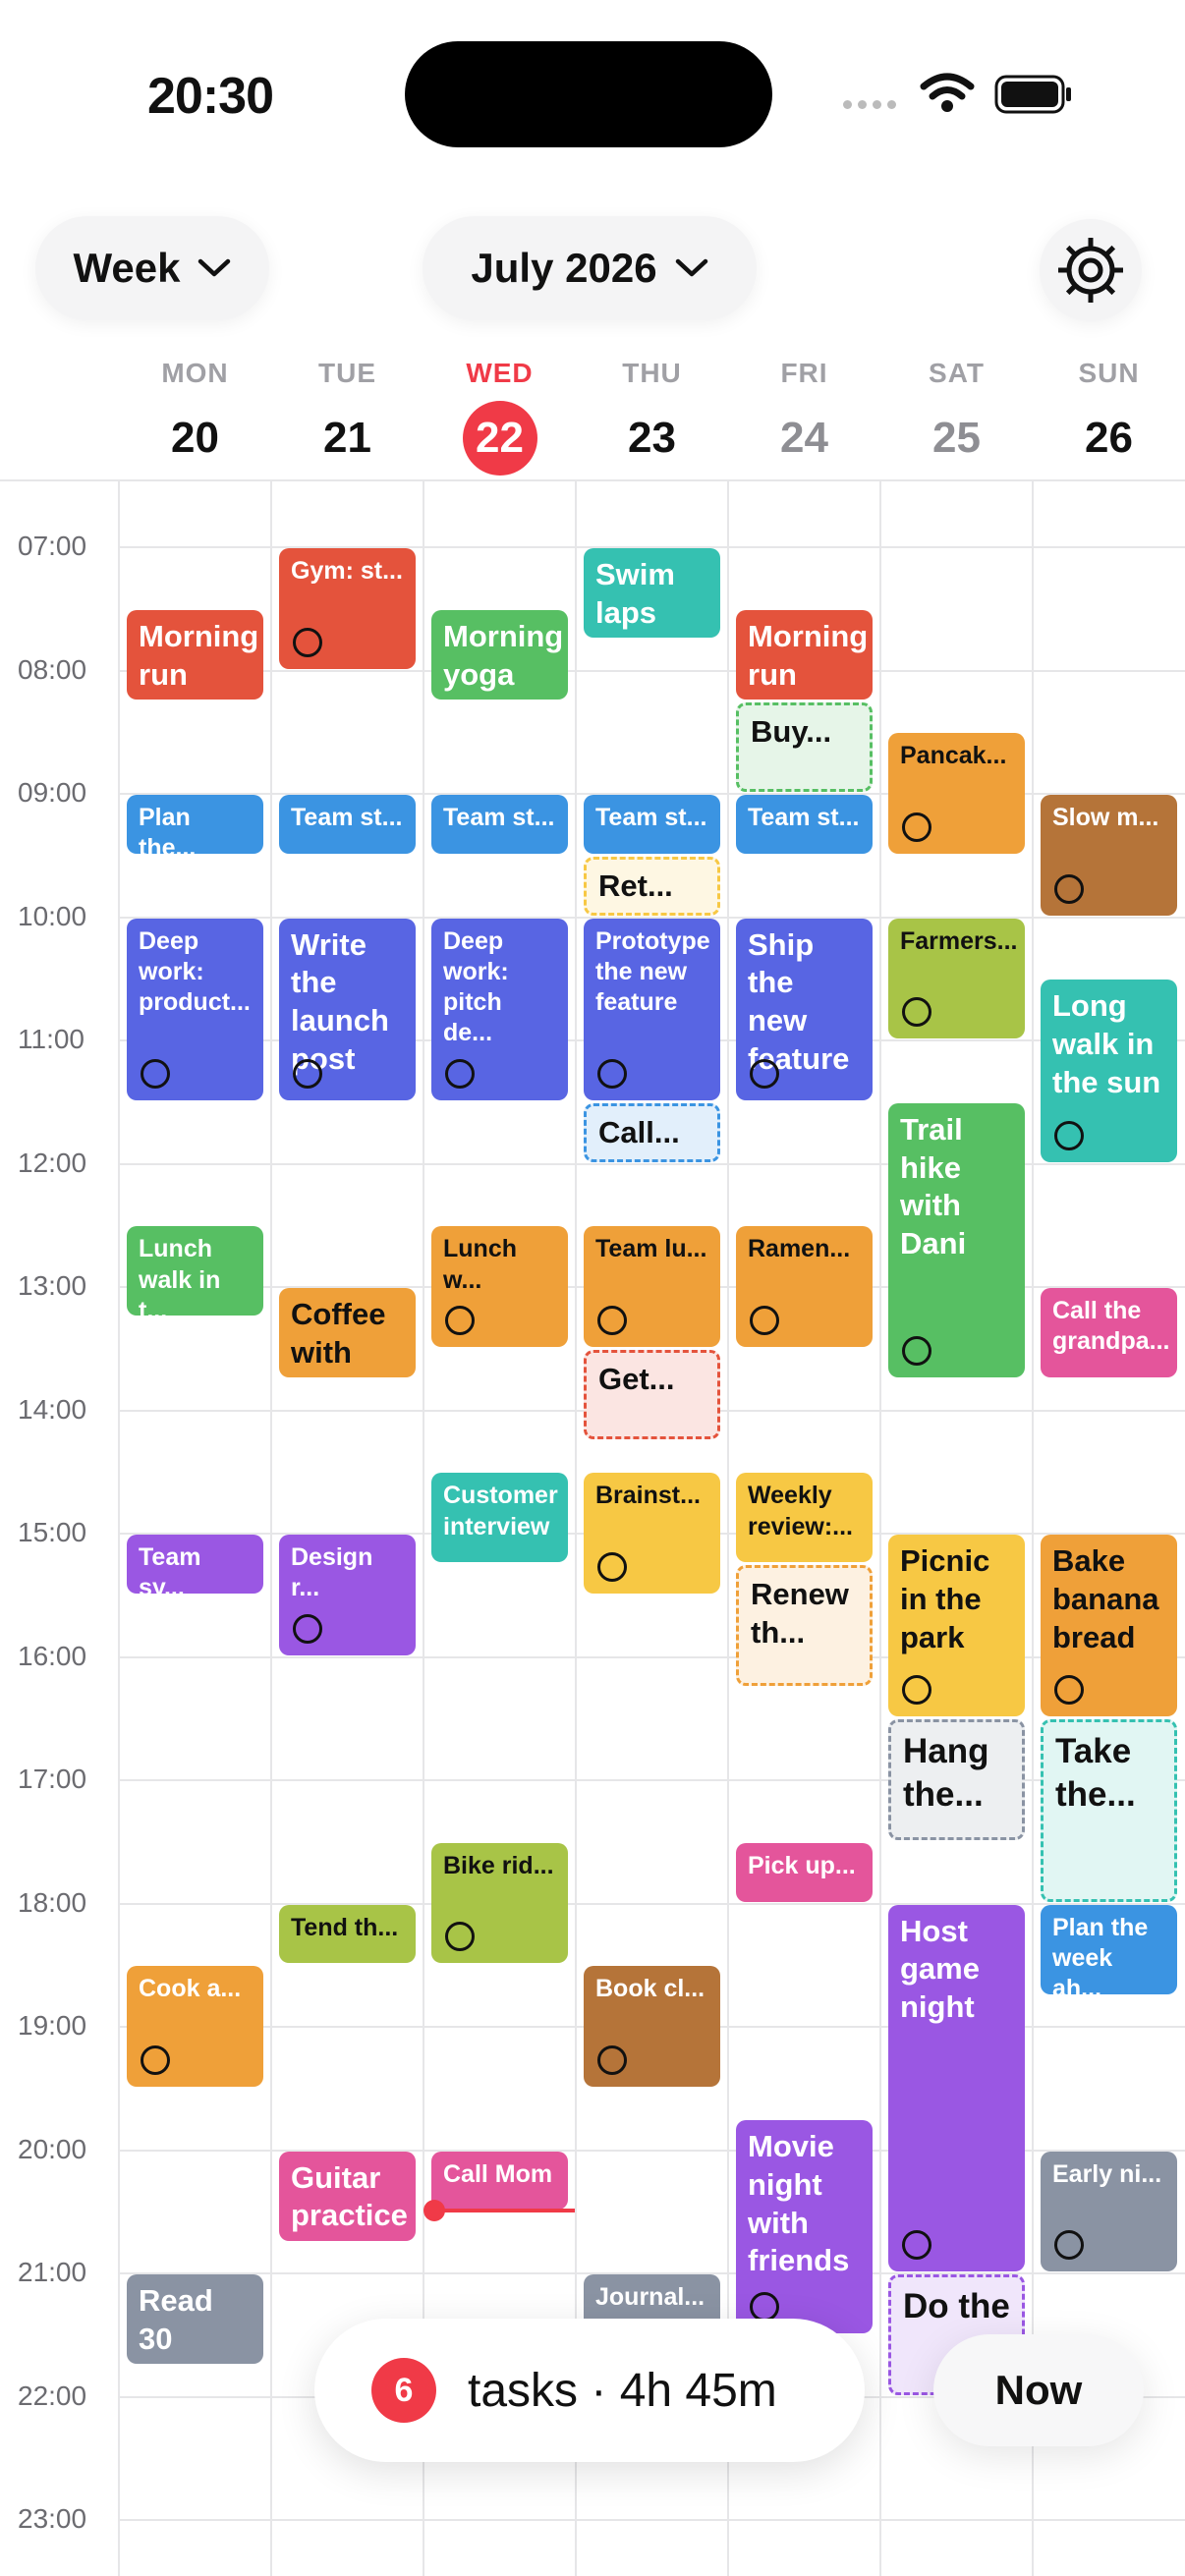 The width and height of the screenshot is (1185, 2576). Describe the element at coordinates (805, 438) in the screenshot. I see `day-number-24: 24` at that location.